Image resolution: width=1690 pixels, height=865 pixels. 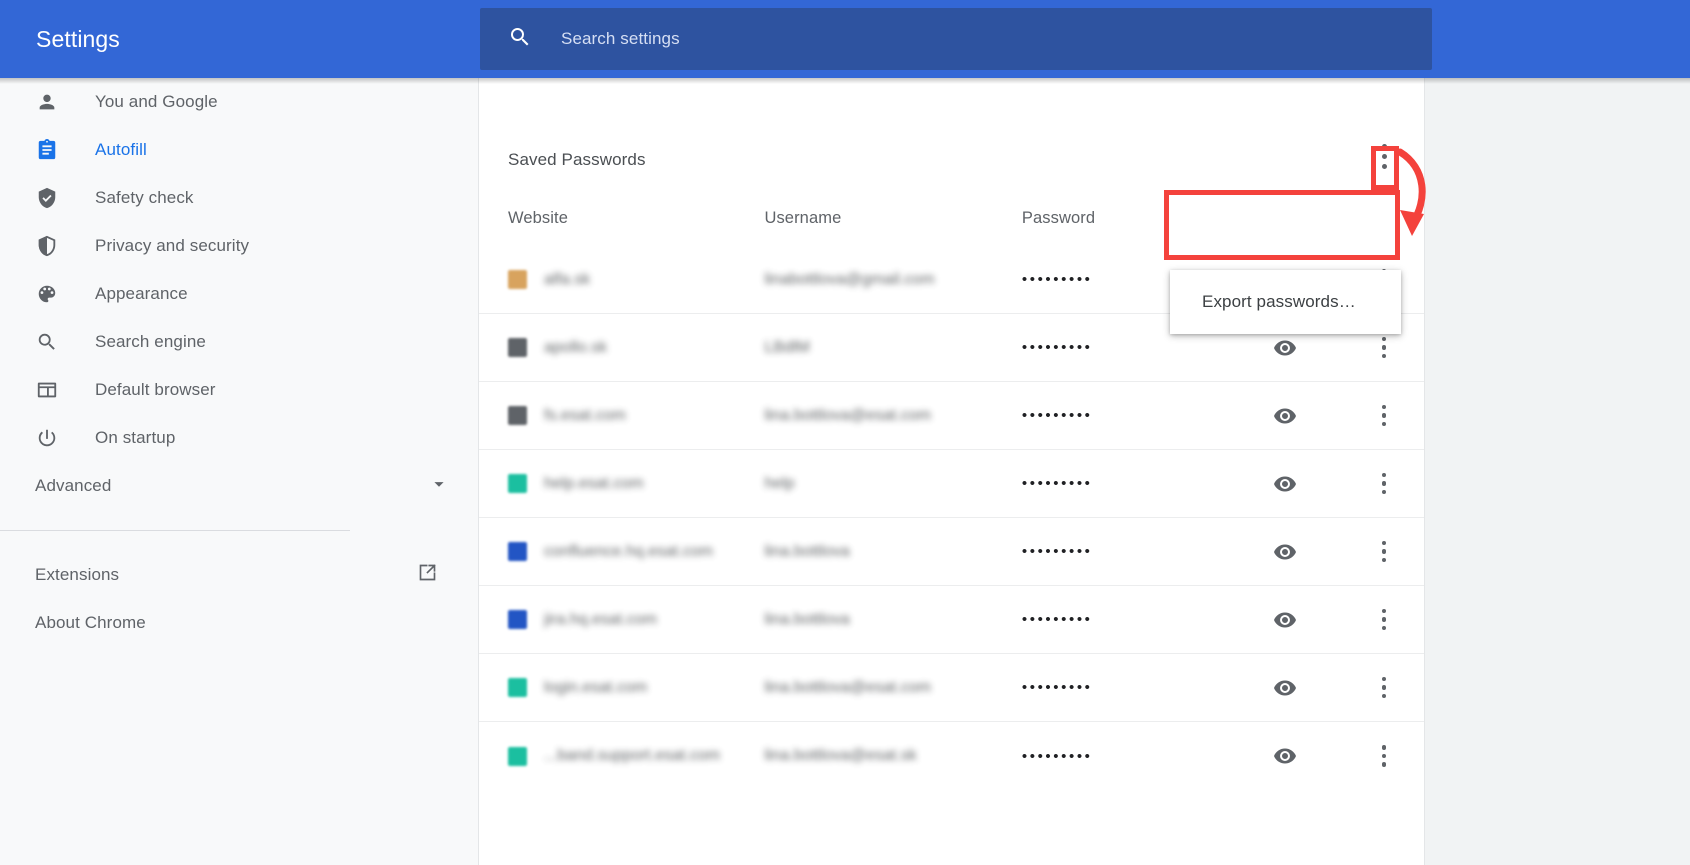 I want to click on sidebar-item-label: About Chrome, so click(x=90, y=622).